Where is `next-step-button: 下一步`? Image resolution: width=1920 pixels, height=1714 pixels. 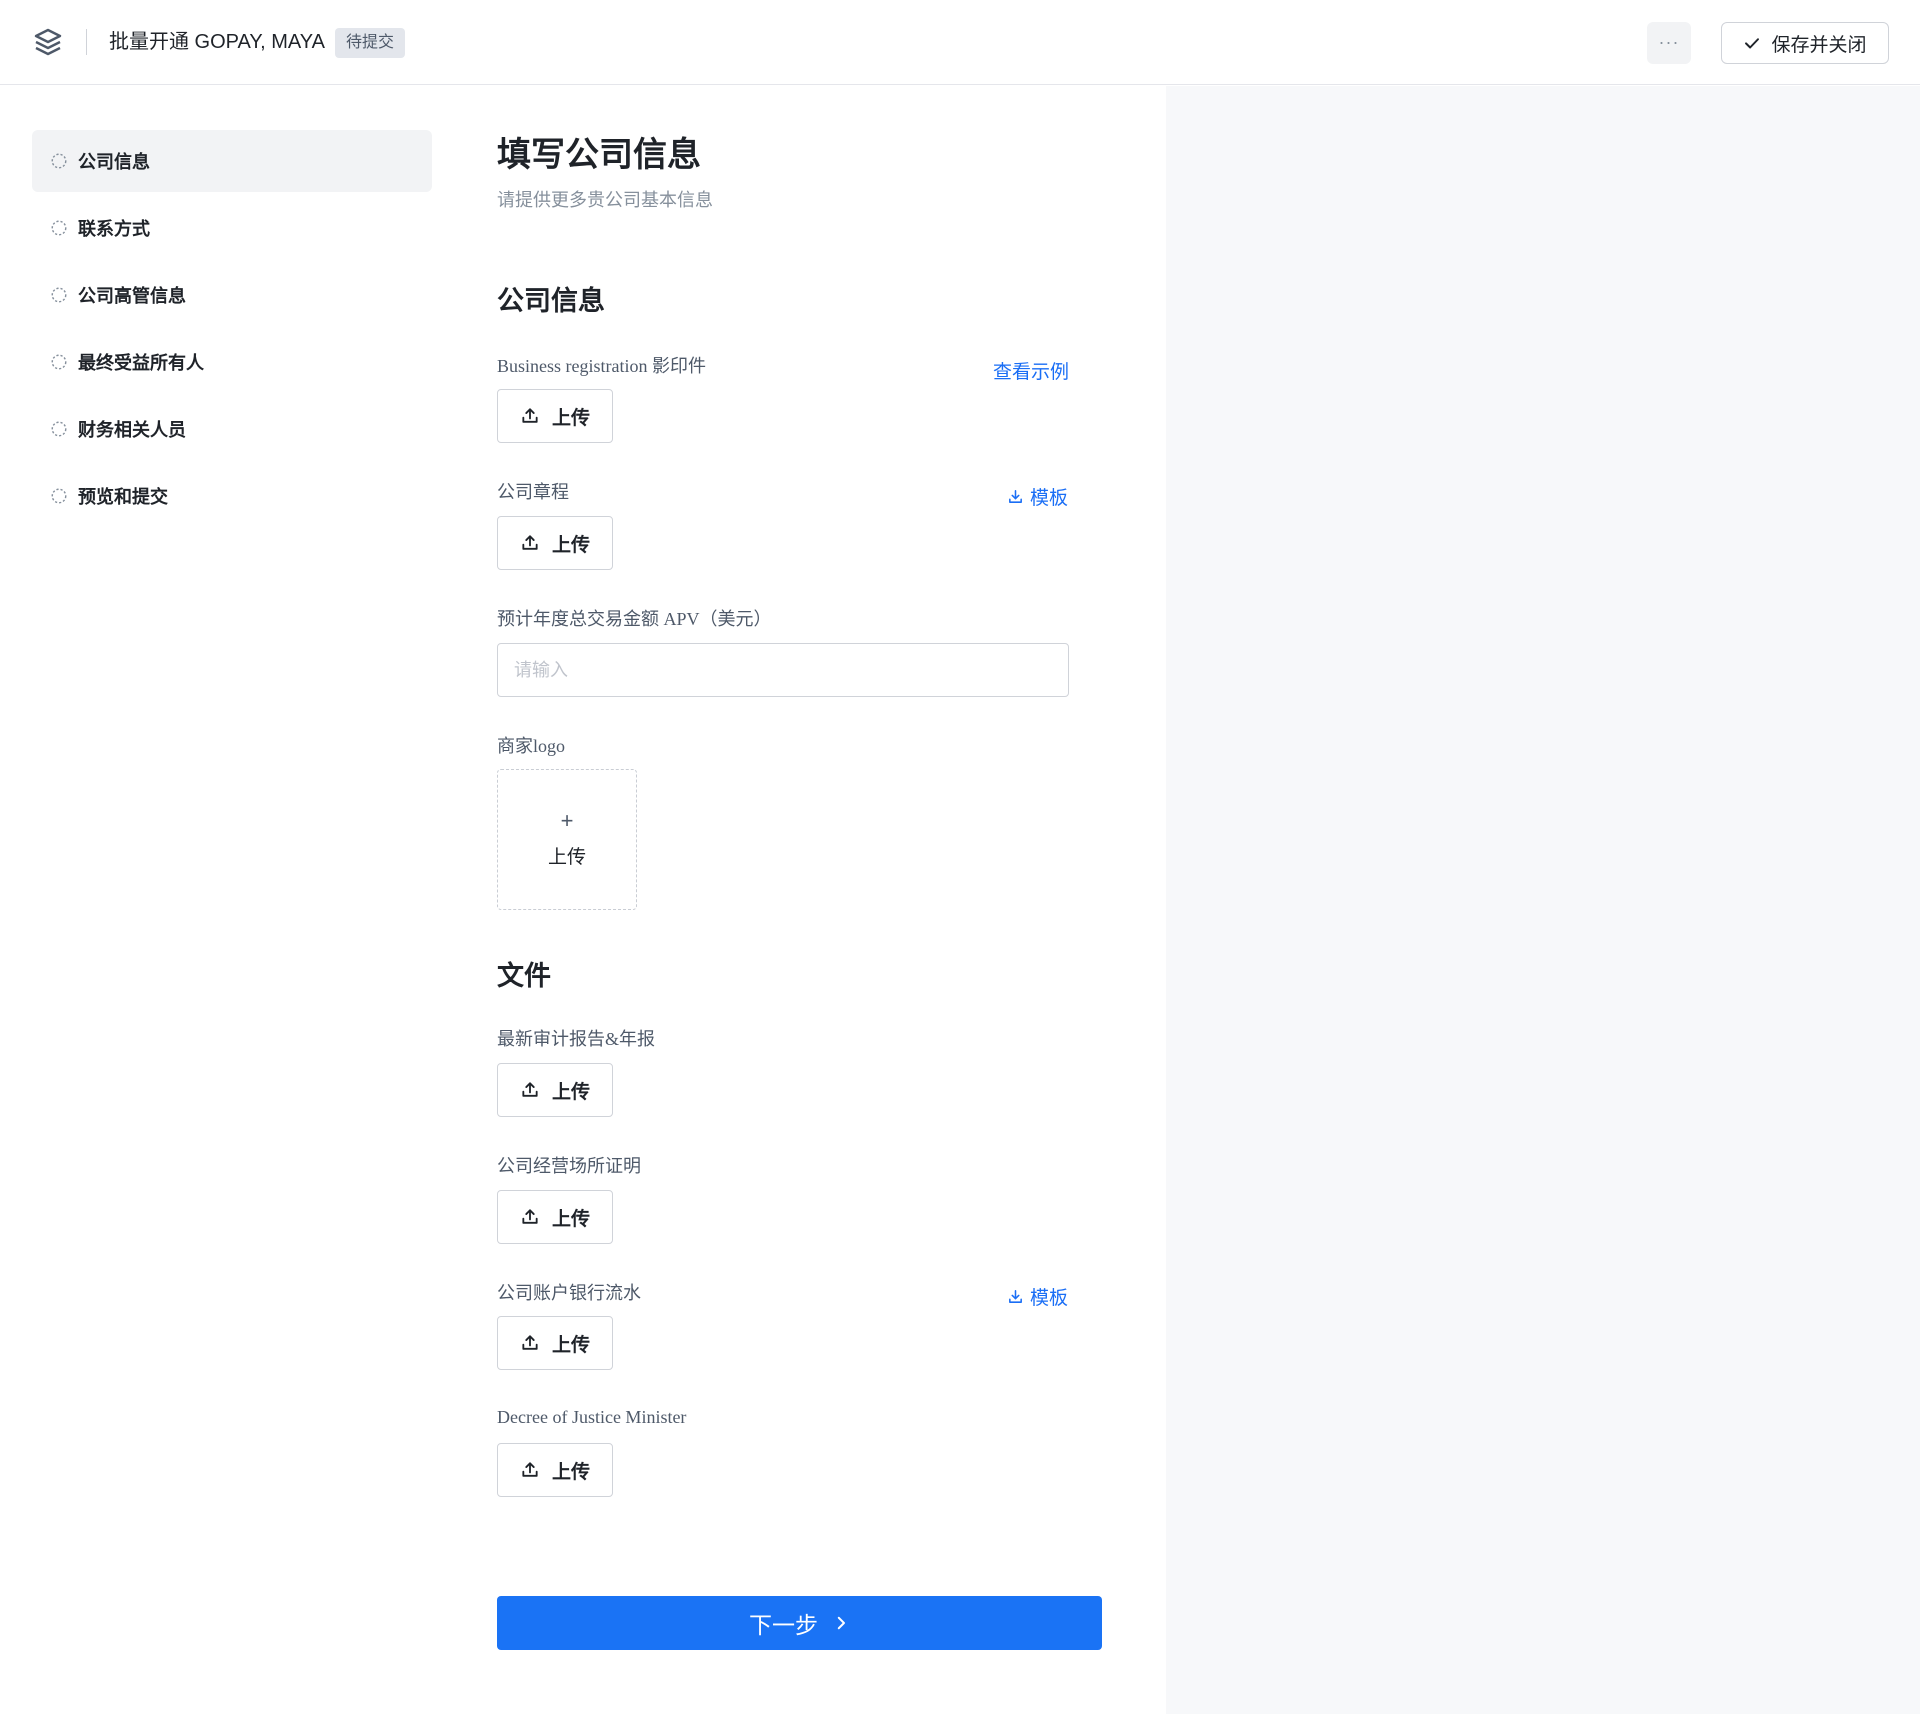 next-step-button: 下一步 is located at coordinates (799, 1623).